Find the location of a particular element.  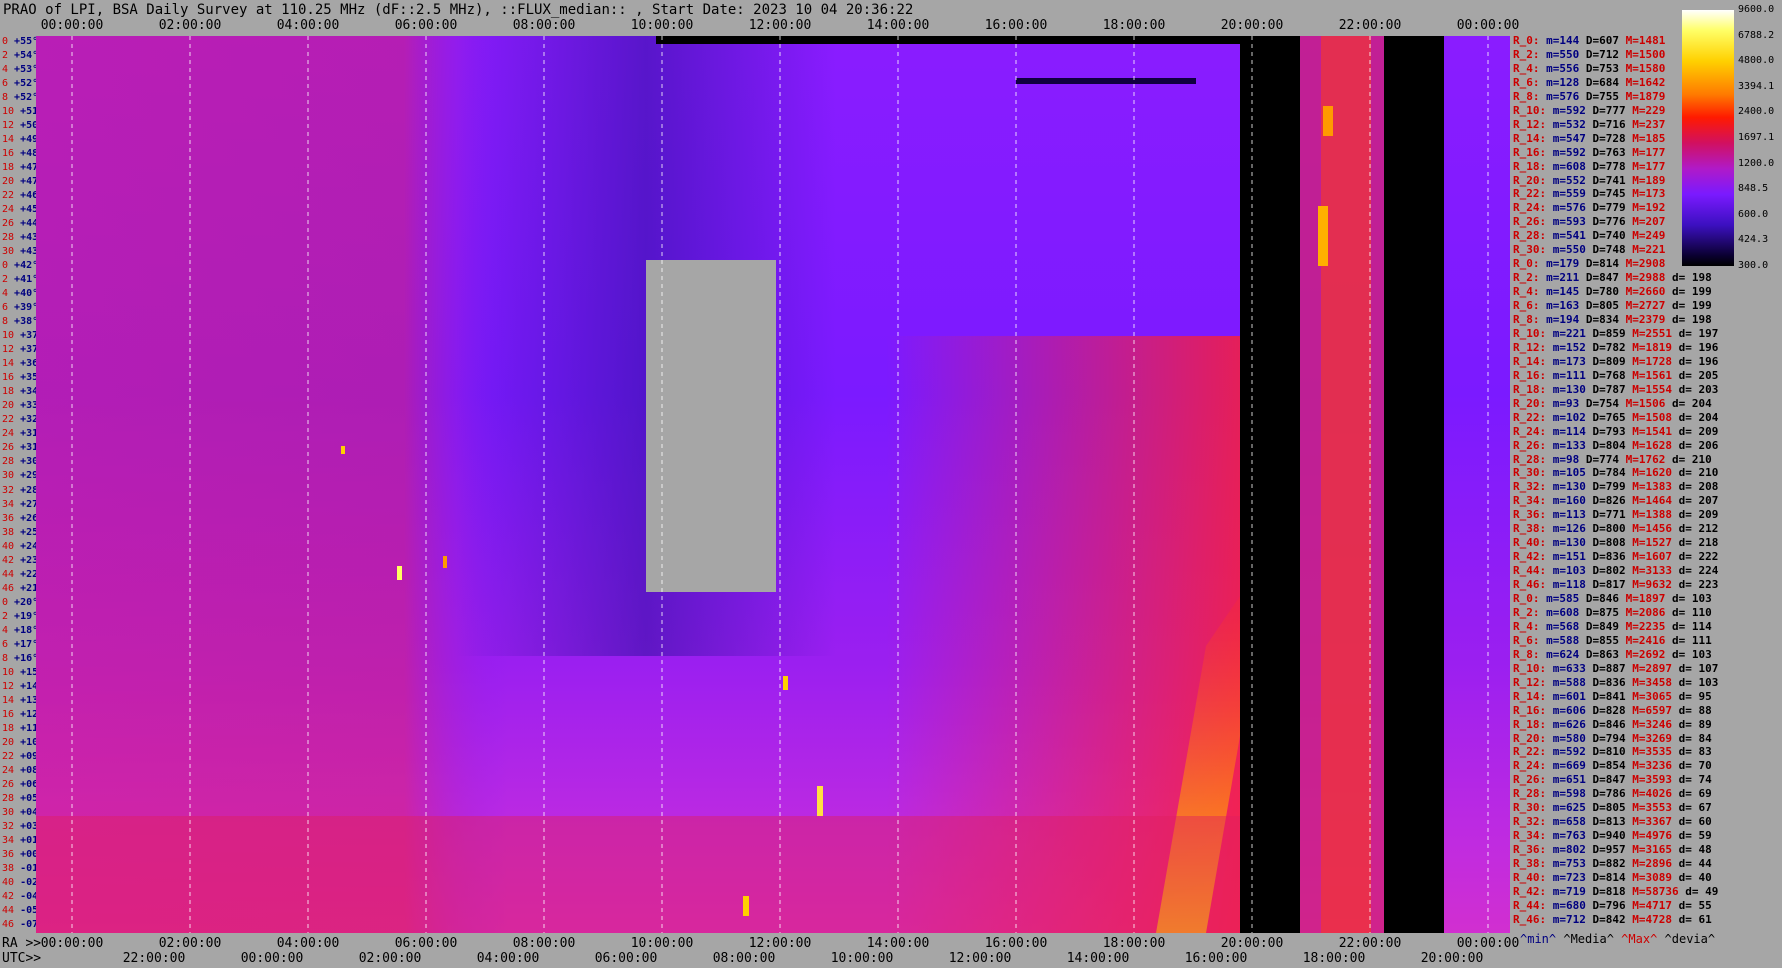

ra-tick-label: 18:00:00 is located at coordinates (1134, 943).